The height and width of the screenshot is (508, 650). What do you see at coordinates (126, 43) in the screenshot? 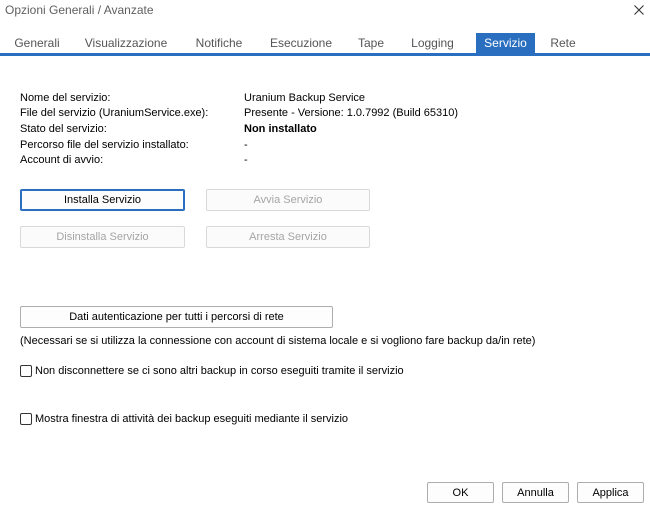
I see `tab-visualizzazione: Visualizzazione` at bounding box center [126, 43].